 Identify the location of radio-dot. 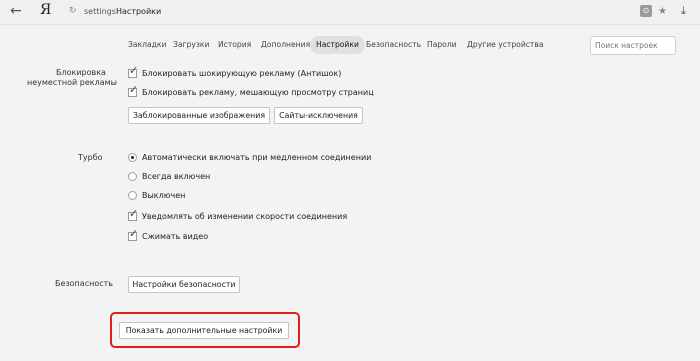
(132, 157).